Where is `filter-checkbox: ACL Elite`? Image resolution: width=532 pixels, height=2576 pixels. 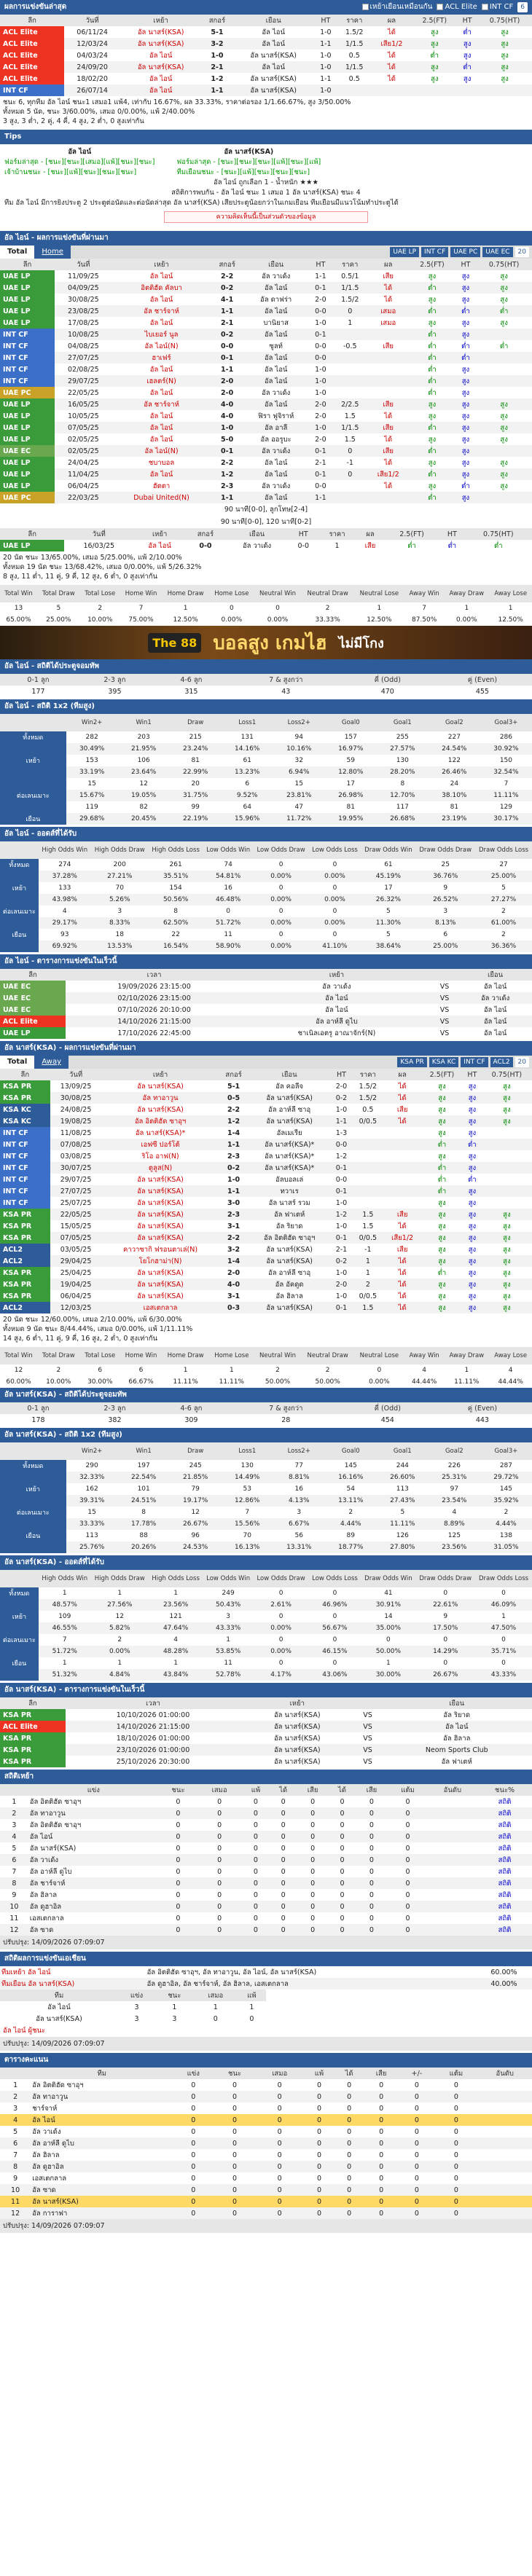 filter-checkbox: ACL Elite is located at coordinates (457, 7).